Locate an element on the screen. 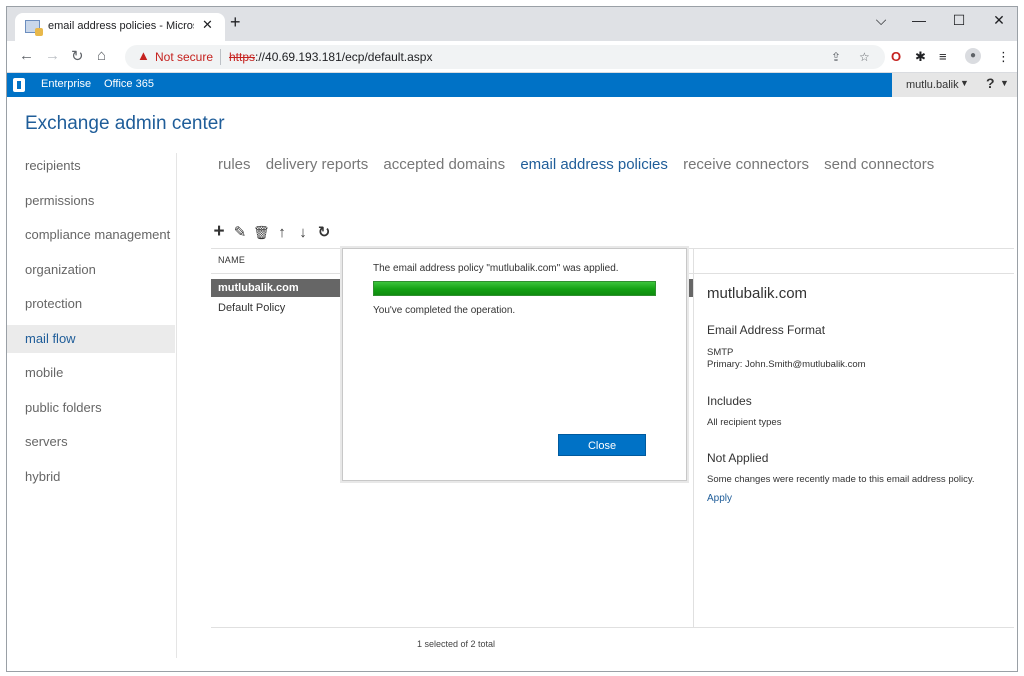 The height and width of the screenshot is (676, 1024). page-title: Exchange admin center is located at coordinates (125, 123).